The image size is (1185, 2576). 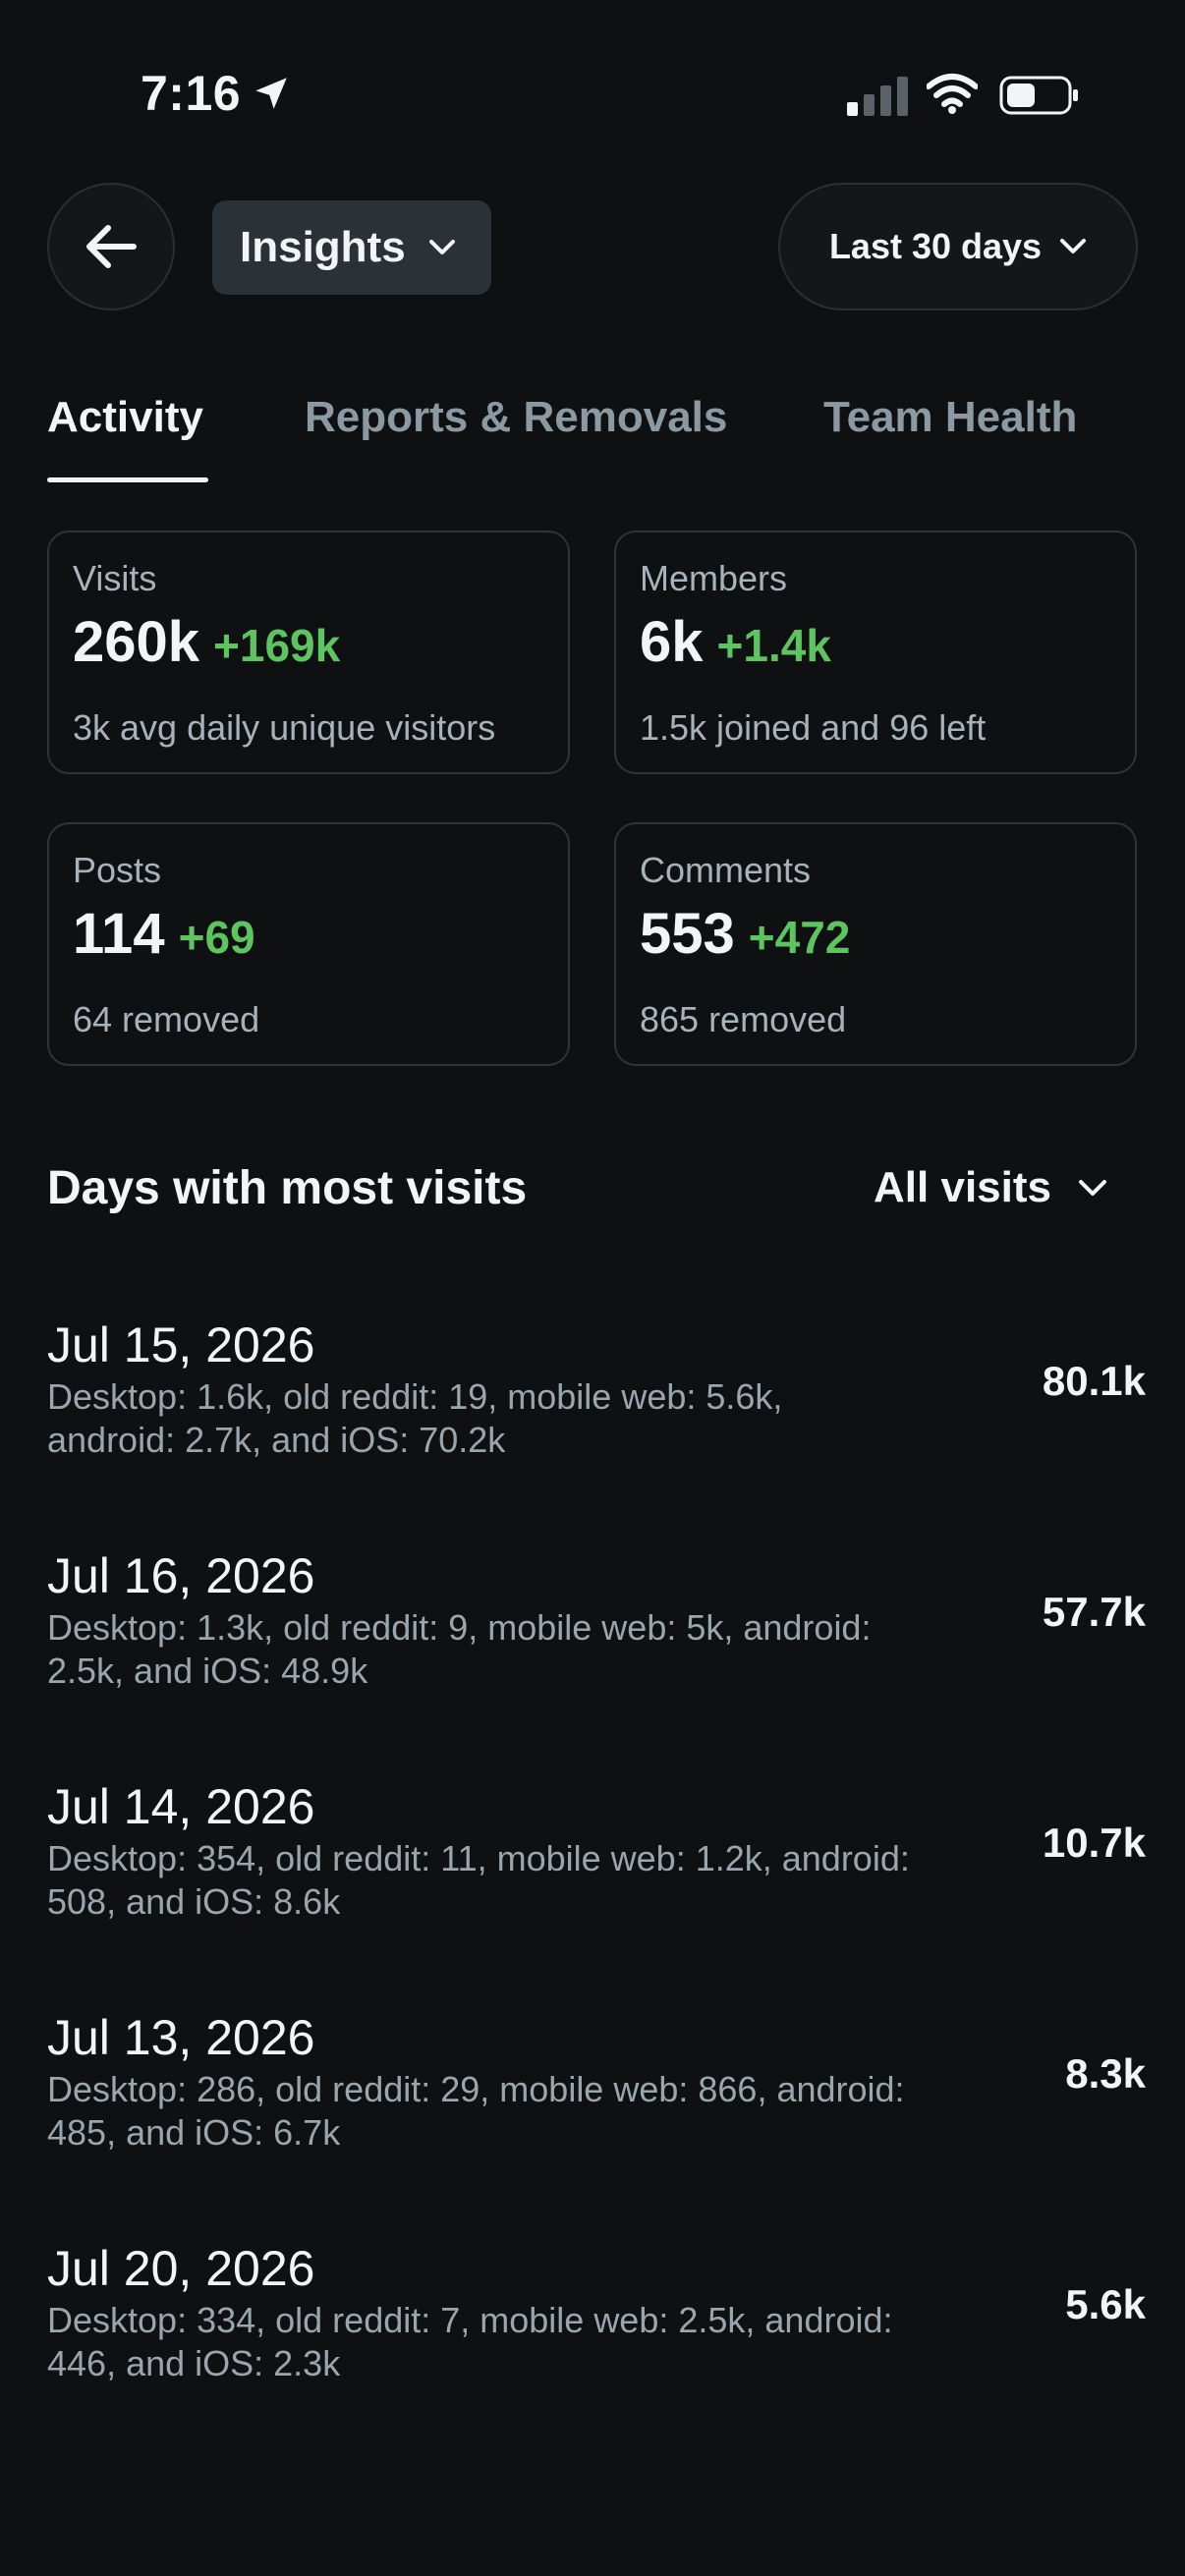 I want to click on tab-activity: Activity, so click(x=125, y=417).